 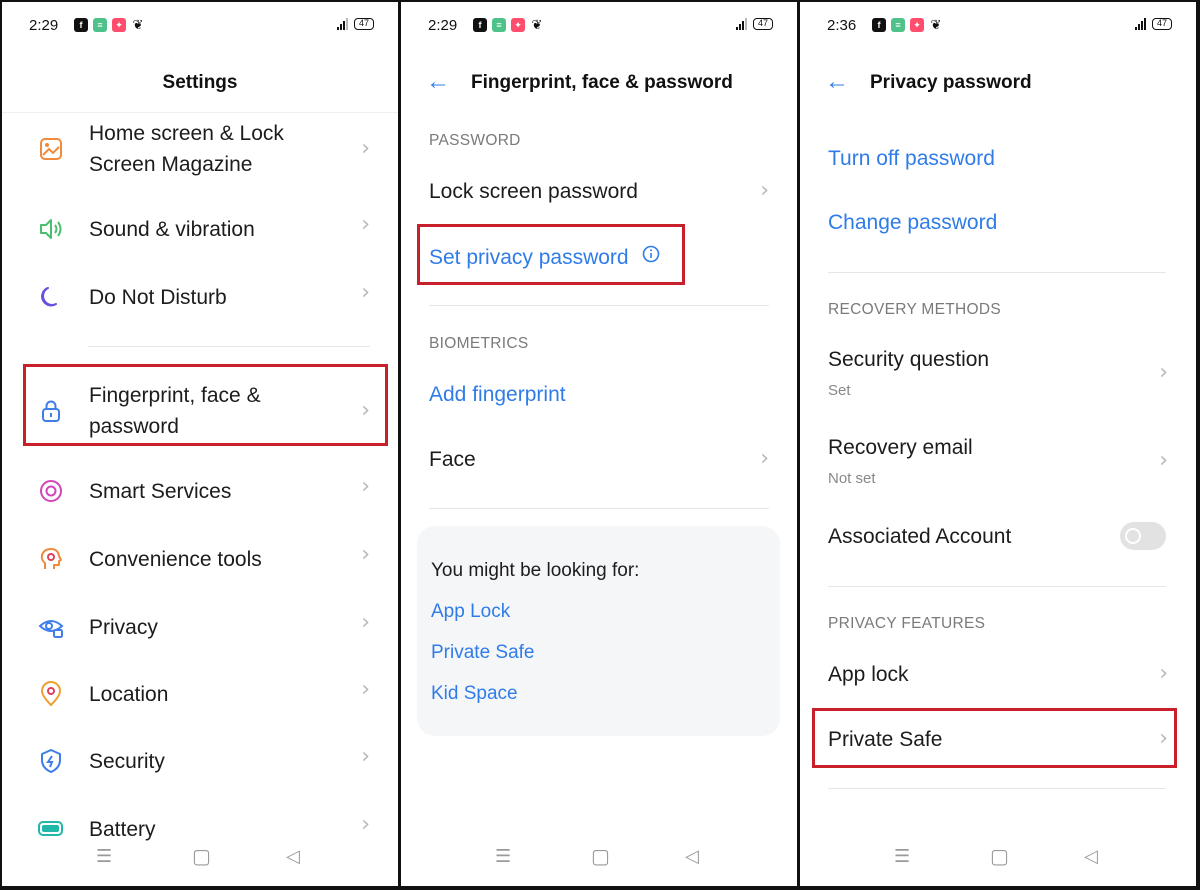 I want to click on settings-item-smart-services: Smart Services ›, so click(x=200, y=492).